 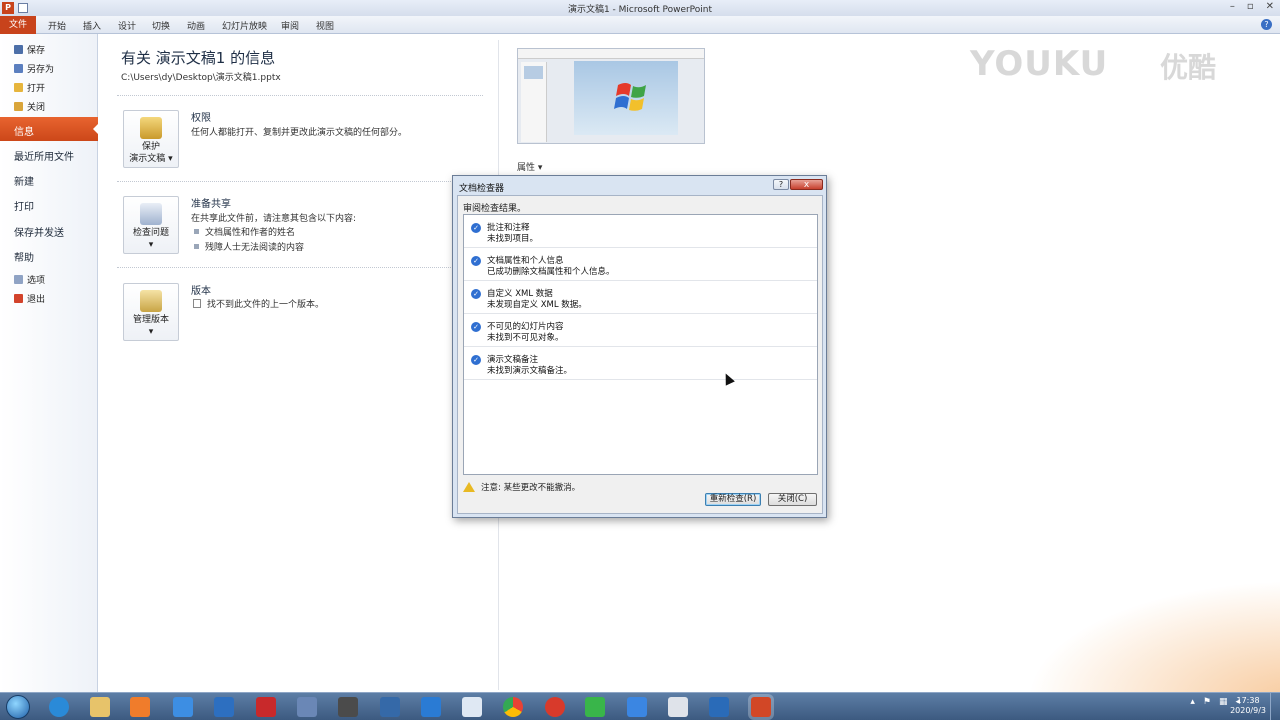 I want to click on background-decoration, so click(x=1130, y=630).